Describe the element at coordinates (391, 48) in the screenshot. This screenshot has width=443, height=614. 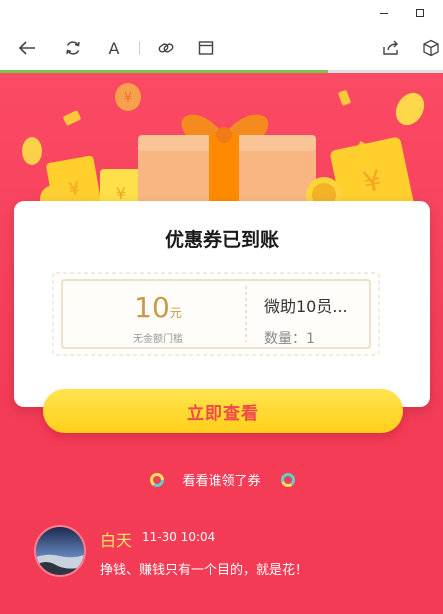
I see `share-icon` at that location.